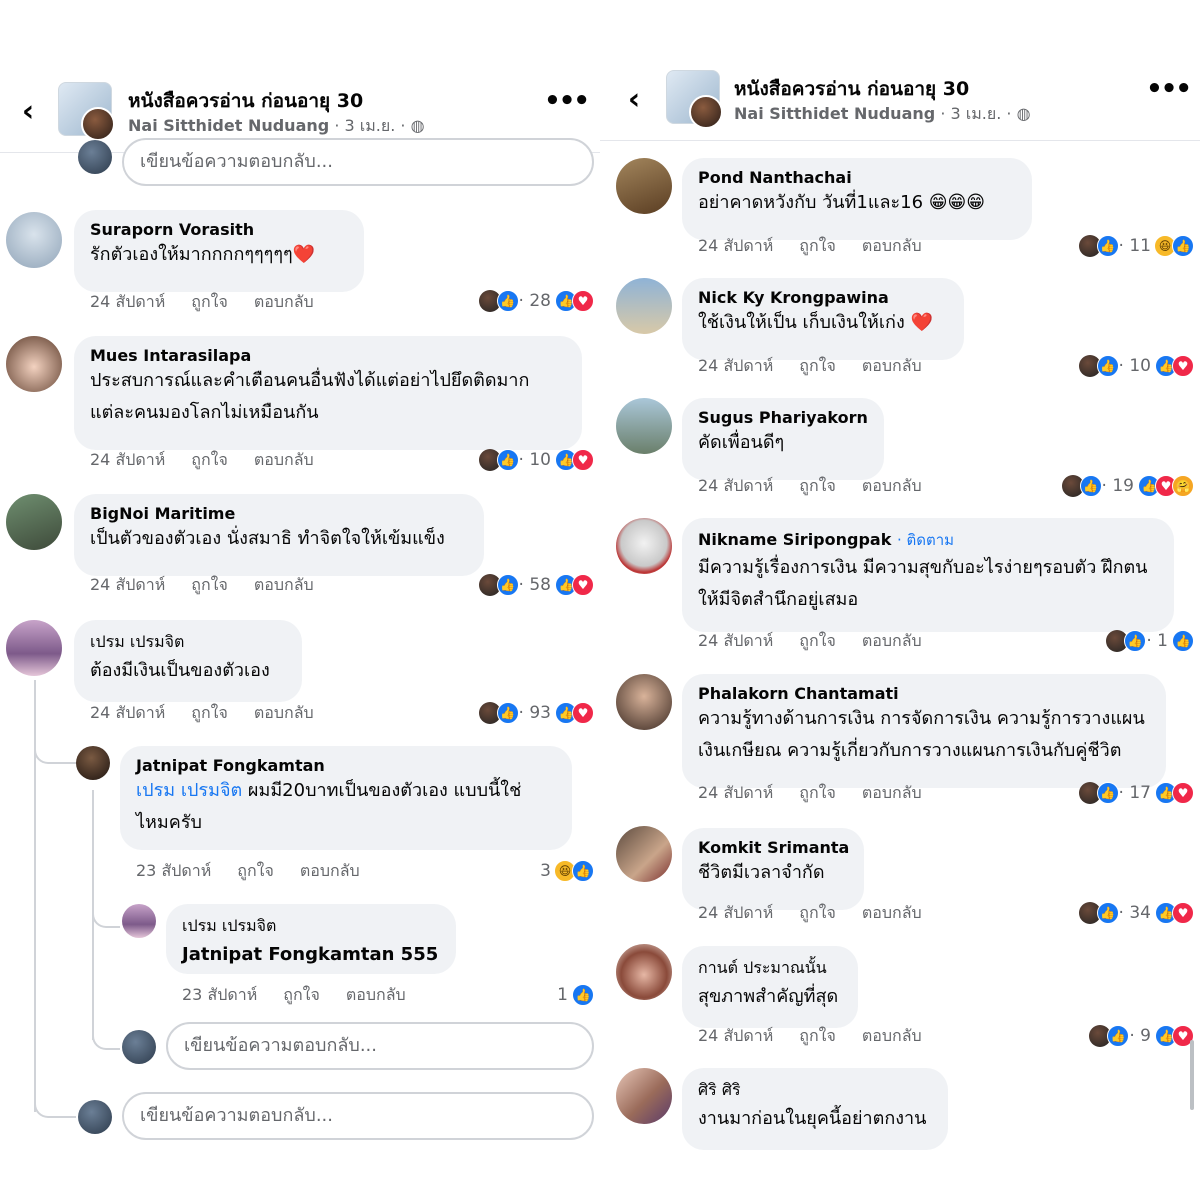 This screenshot has height=1200, width=1200. What do you see at coordinates (98, 124) in the screenshot?
I see `author-avatar` at bounding box center [98, 124].